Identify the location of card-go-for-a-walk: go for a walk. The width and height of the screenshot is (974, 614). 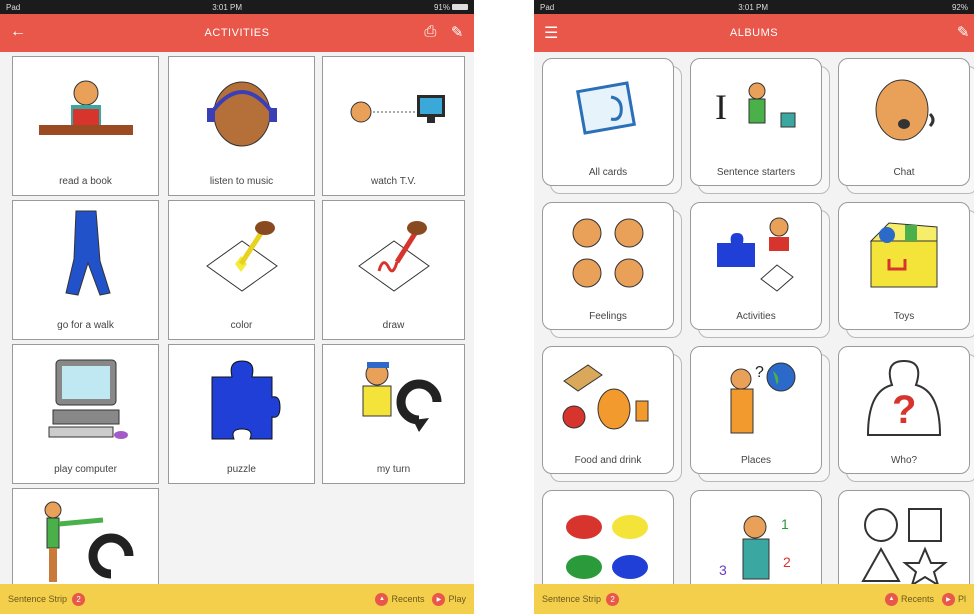
(85, 270).